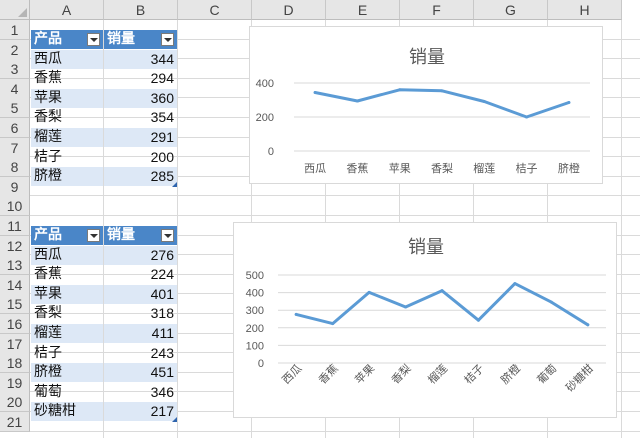 The image size is (640, 438). Describe the element at coordinates (121, 39) in the screenshot. I see `table1-header-sales-label: 销量` at that location.